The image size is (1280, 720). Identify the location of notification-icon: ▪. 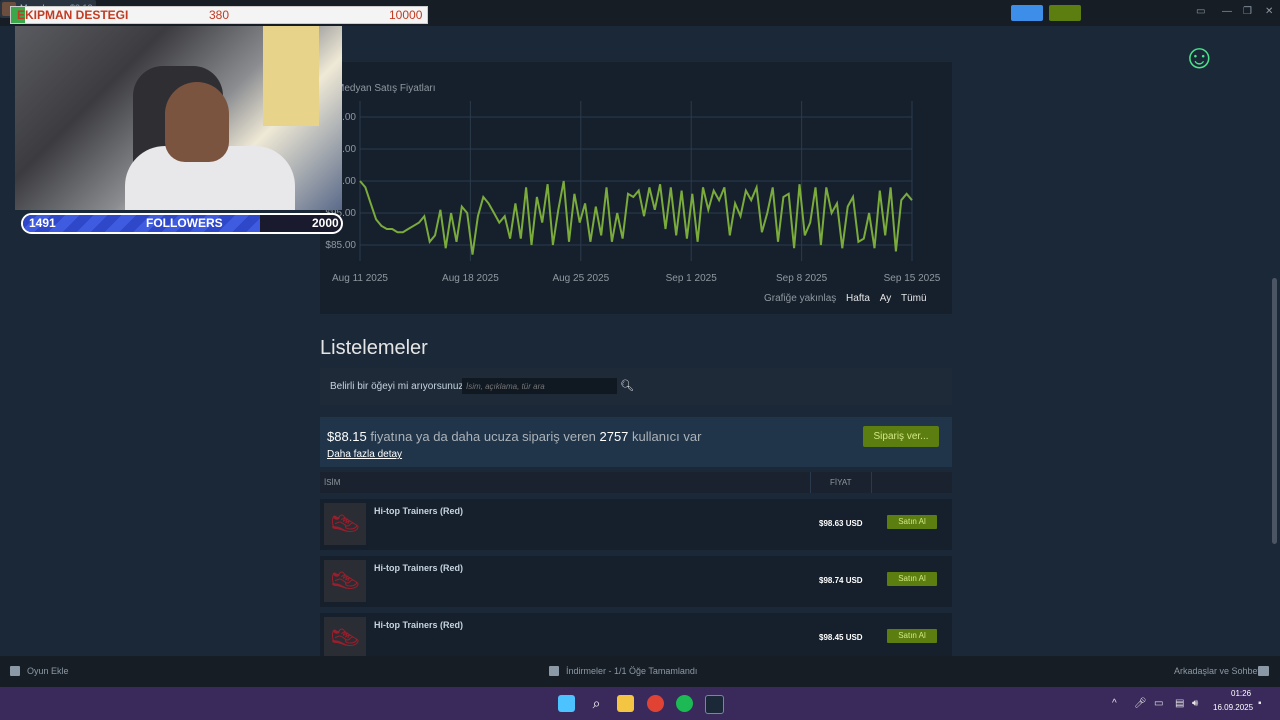
(1260, 703).